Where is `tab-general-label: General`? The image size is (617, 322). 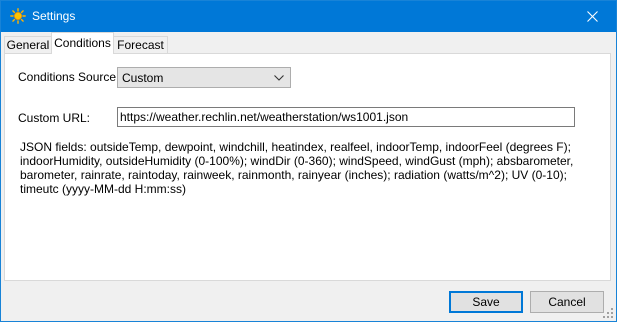
tab-general-label: General is located at coordinates (28, 45).